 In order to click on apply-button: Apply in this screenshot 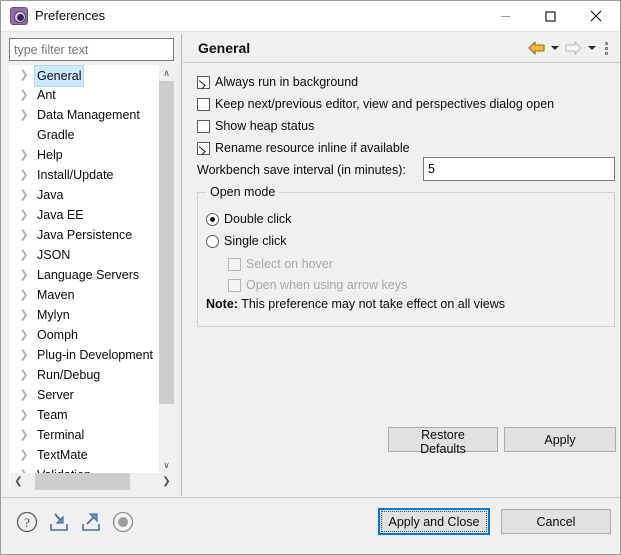, I will do `click(560, 439)`.